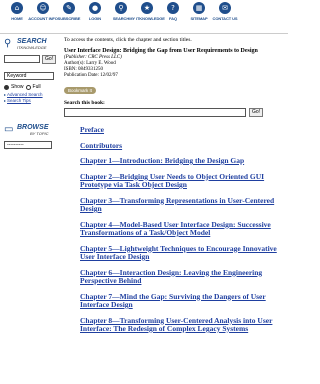  Describe the element at coordinates (173, 8) in the screenshot. I see `faq-icon: ?` at that location.